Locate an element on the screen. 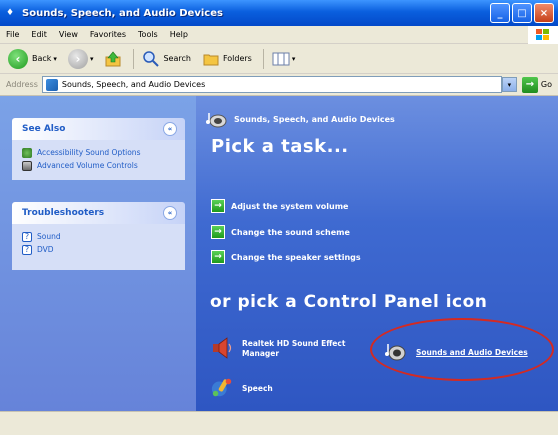 The height and width of the screenshot is (435, 558). troubleshooter-item-label: DVD is located at coordinates (45, 249).